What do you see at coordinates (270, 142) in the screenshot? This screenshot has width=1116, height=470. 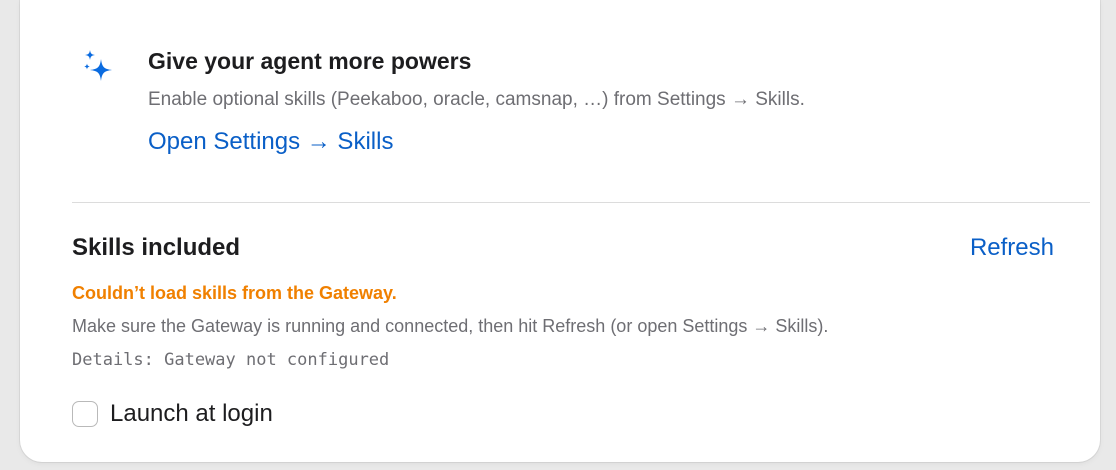 I see `open-skills-settings-link: Open Settings → Skills` at bounding box center [270, 142].